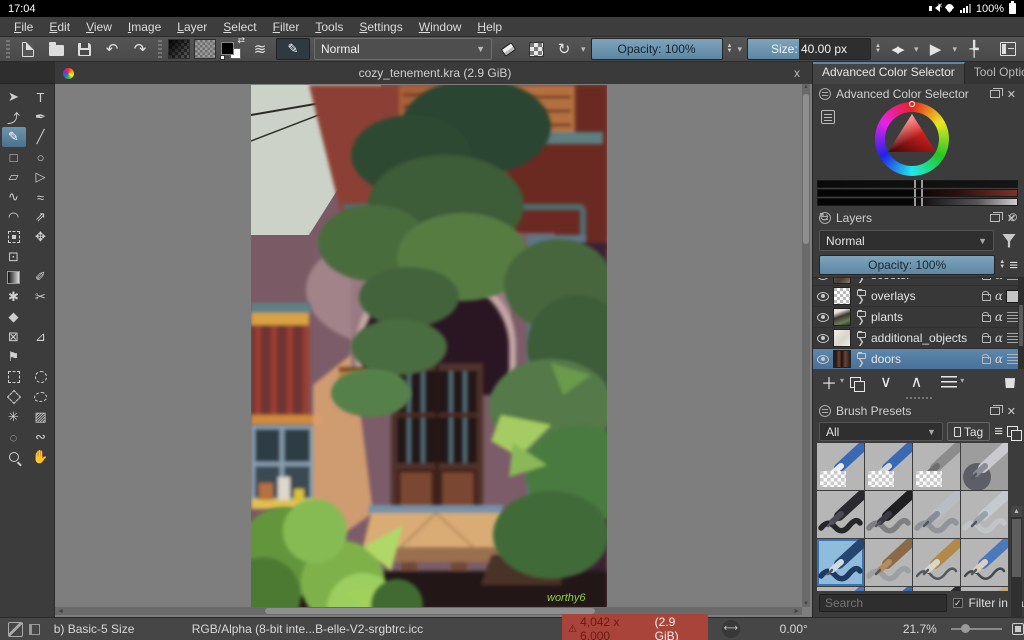 This screenshot has height=640, width=1024. What do you see at coordinates (41, 297) in the screenshot?
I see `smart-patch-tool-icon: ✂` at bounding box center [41, 297].